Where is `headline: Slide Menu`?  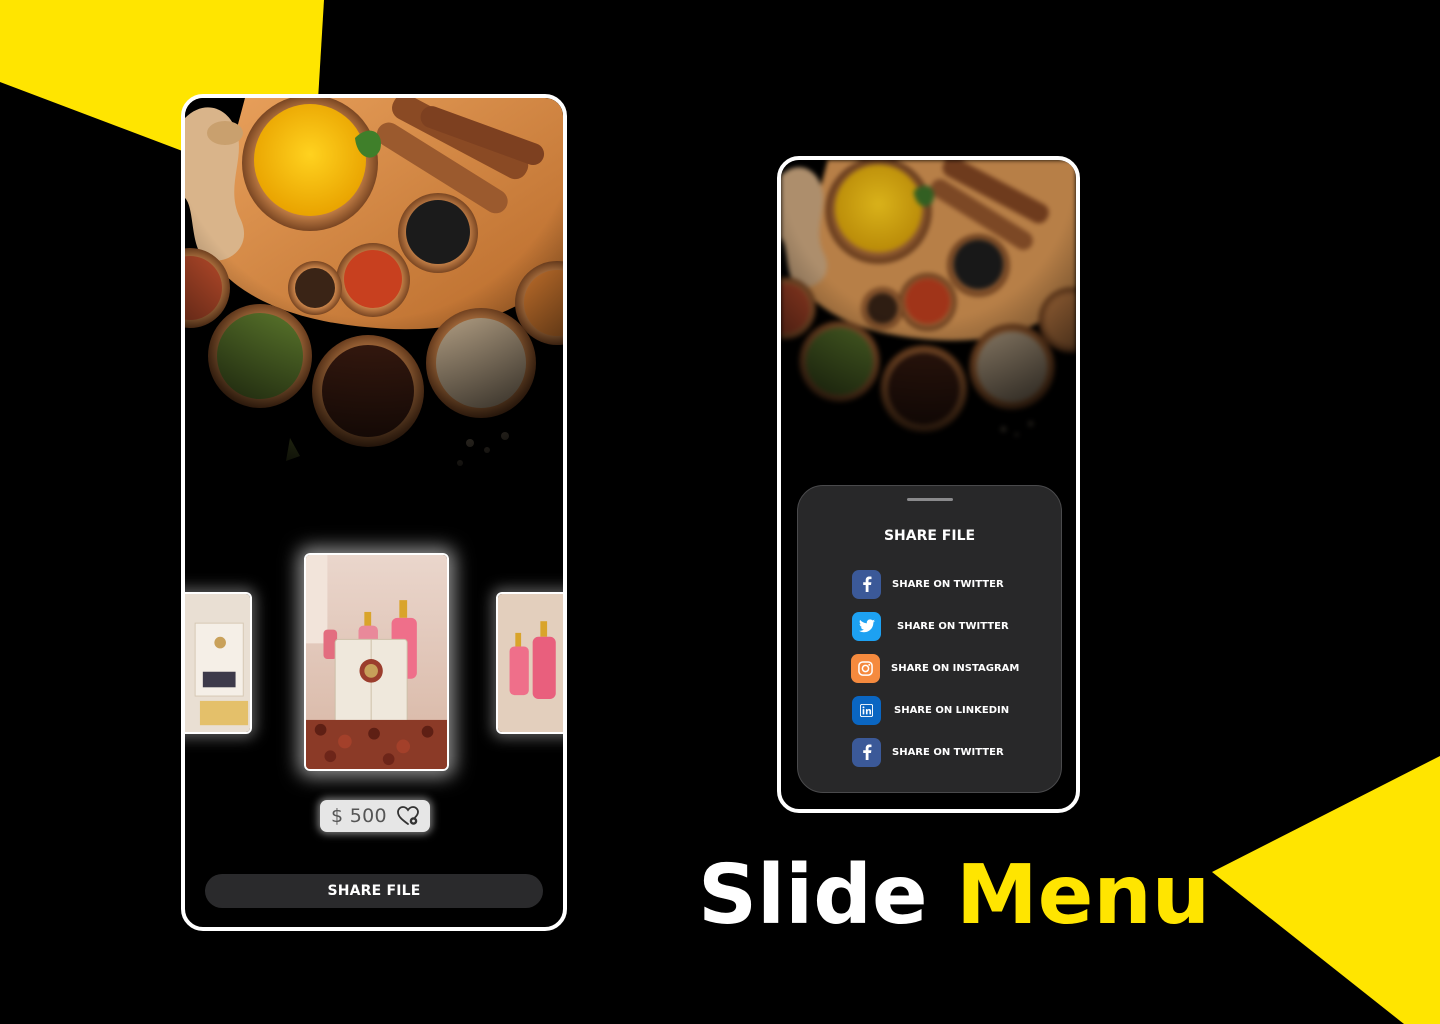 headline: Slide Menu is located at coordinates (954, 896).